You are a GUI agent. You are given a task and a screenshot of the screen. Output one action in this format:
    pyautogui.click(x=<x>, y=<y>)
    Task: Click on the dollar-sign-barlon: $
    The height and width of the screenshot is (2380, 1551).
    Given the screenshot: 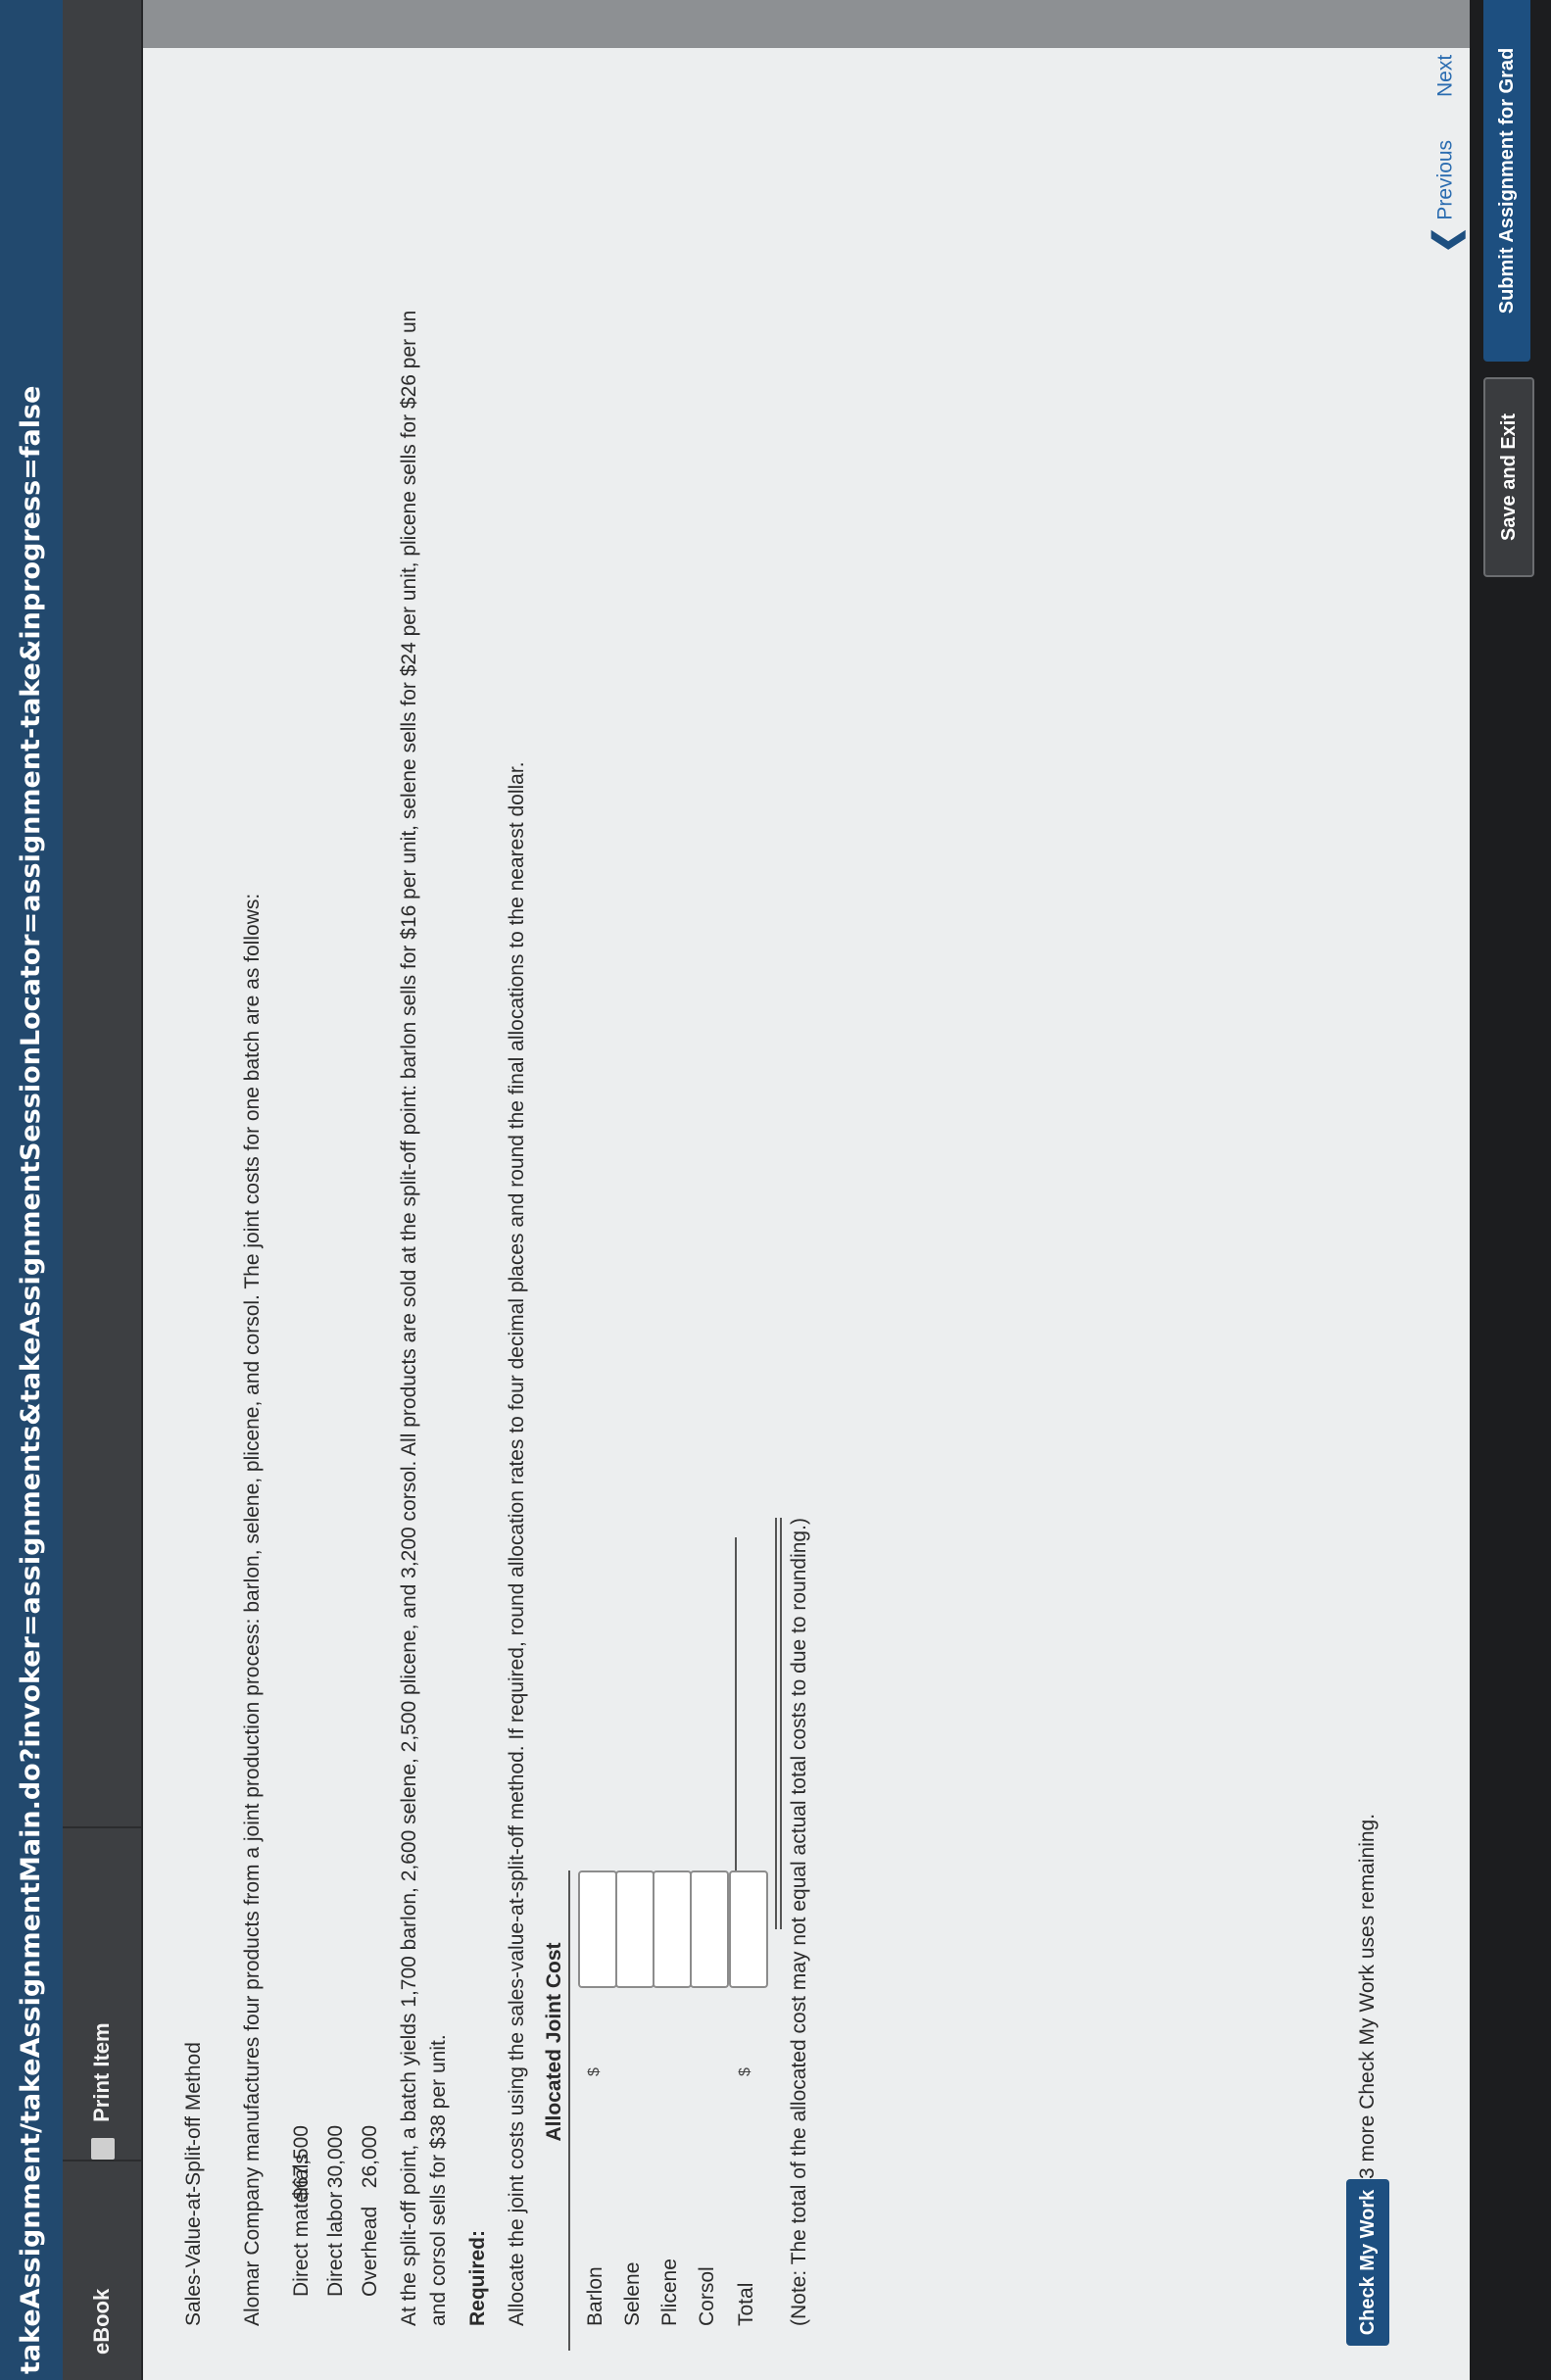 What is the action you would take?
    pyautogui.click(x=594, y=2071)
    